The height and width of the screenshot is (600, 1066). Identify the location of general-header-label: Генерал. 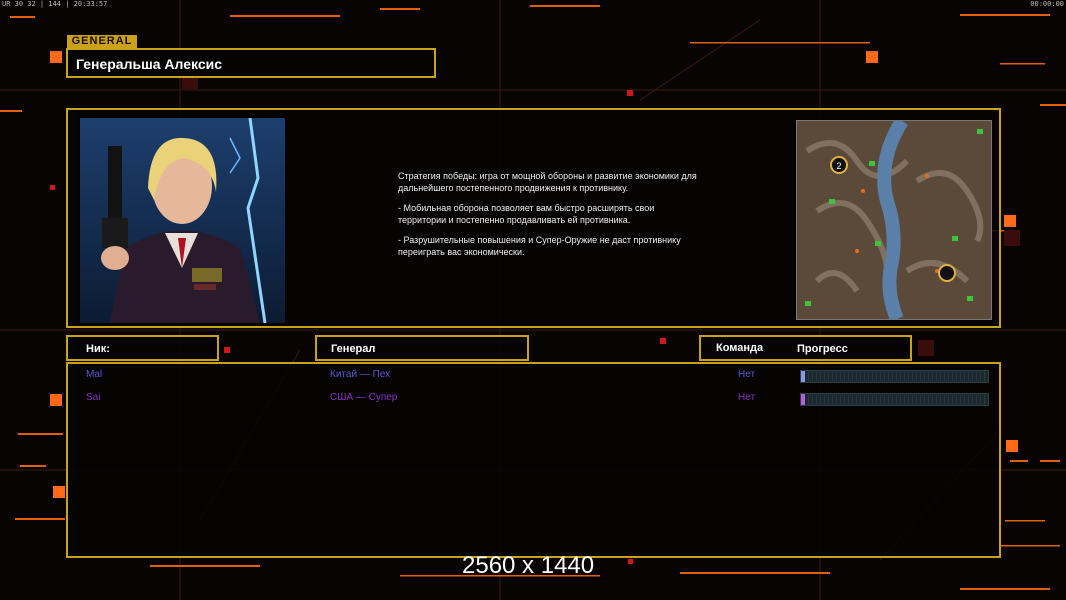
(353, 349).